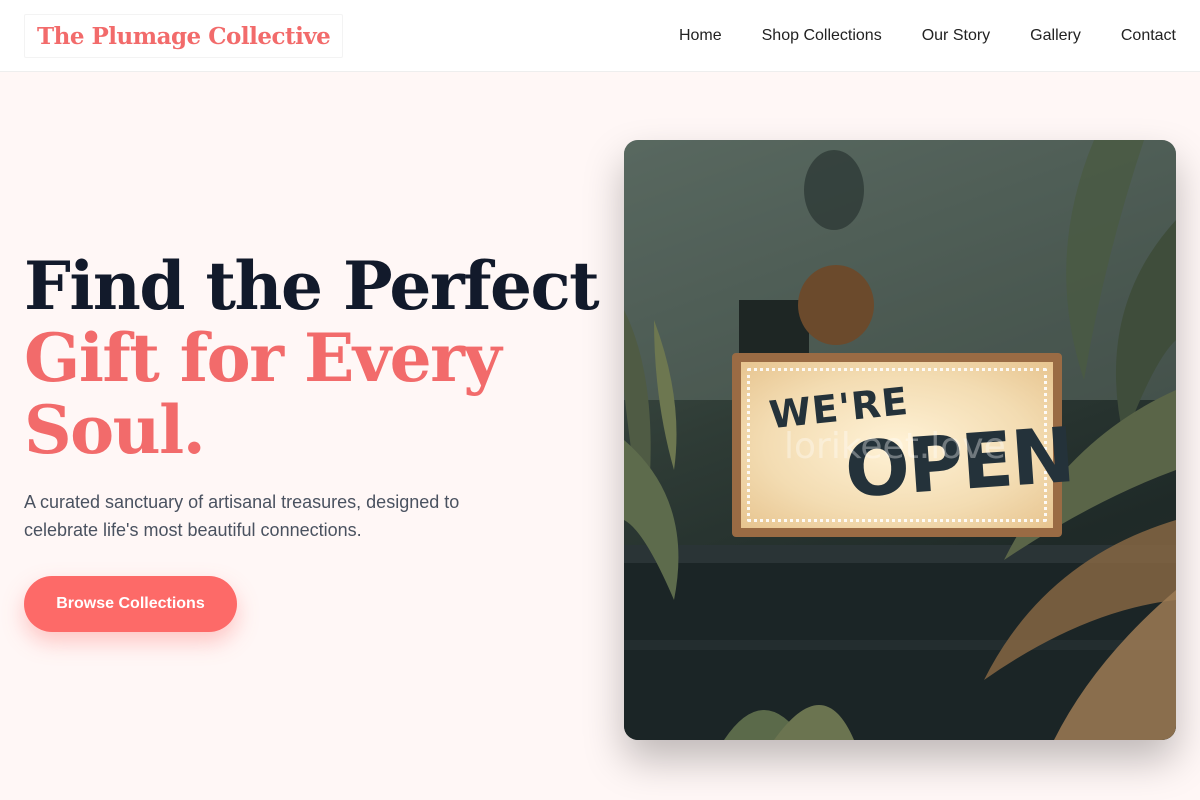  I want to click on brand-logo: The Plumage Collective, so click(184, 36).